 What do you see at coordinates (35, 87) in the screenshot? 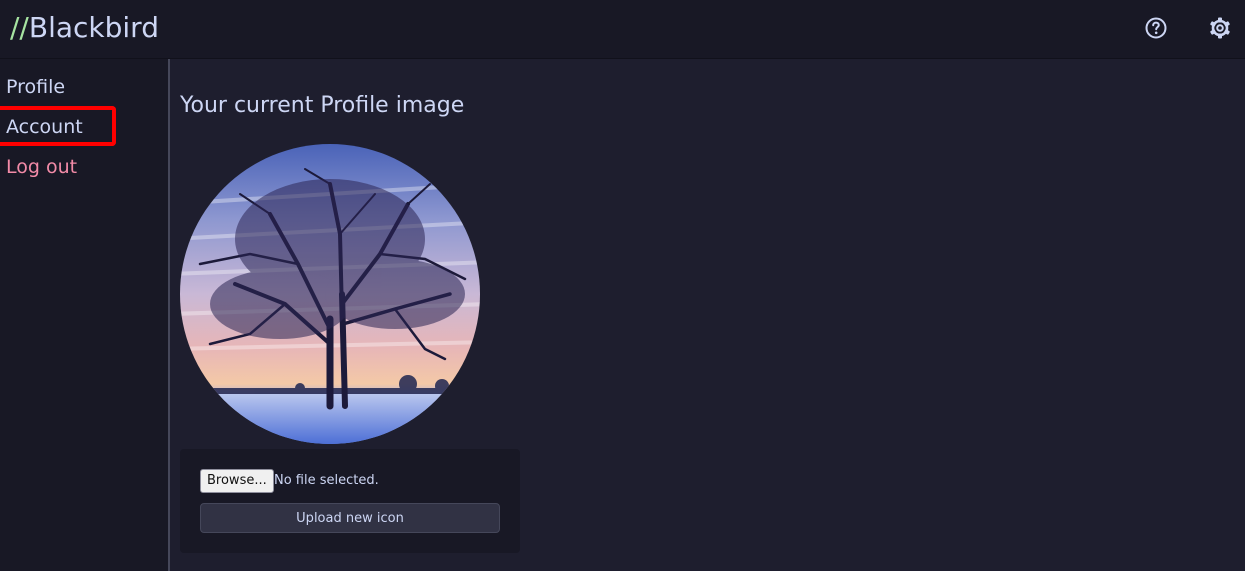
I see `sidebar-item-profile: Profile` at bounding box center [35, 87].